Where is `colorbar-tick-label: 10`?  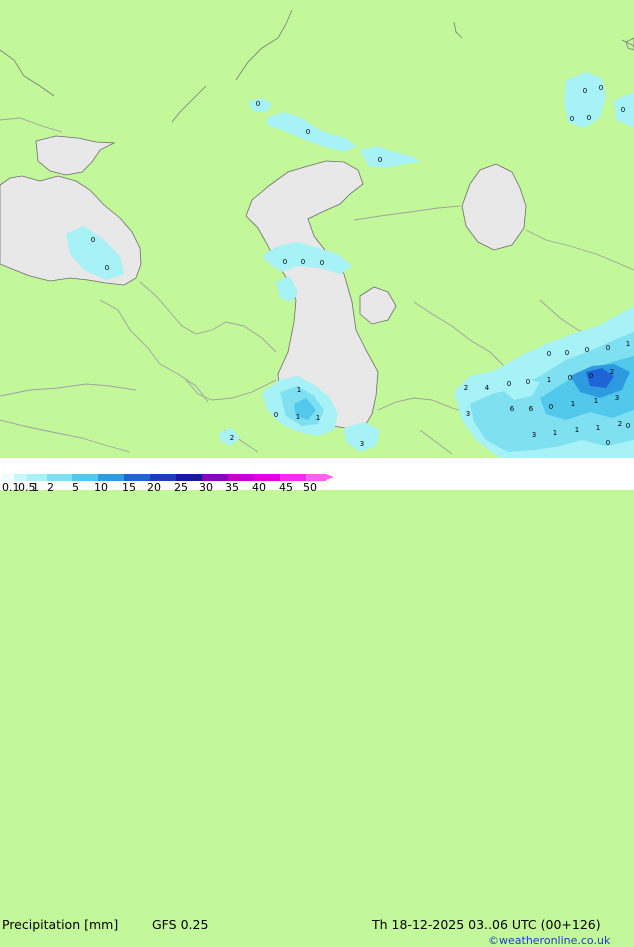
colorbar-tick-label: 10 is located at coordinates (101, 487).